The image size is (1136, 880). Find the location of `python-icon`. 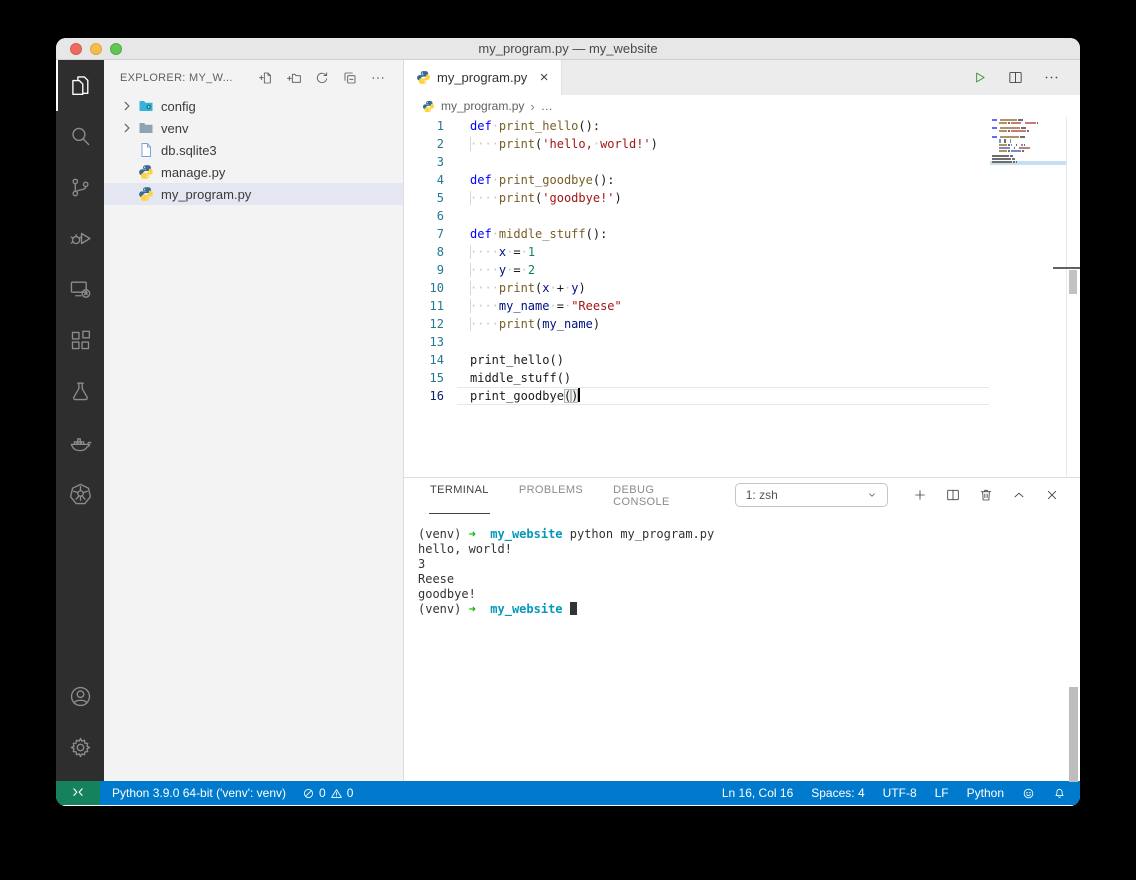

python-icon is located at coordinates (423, 77).